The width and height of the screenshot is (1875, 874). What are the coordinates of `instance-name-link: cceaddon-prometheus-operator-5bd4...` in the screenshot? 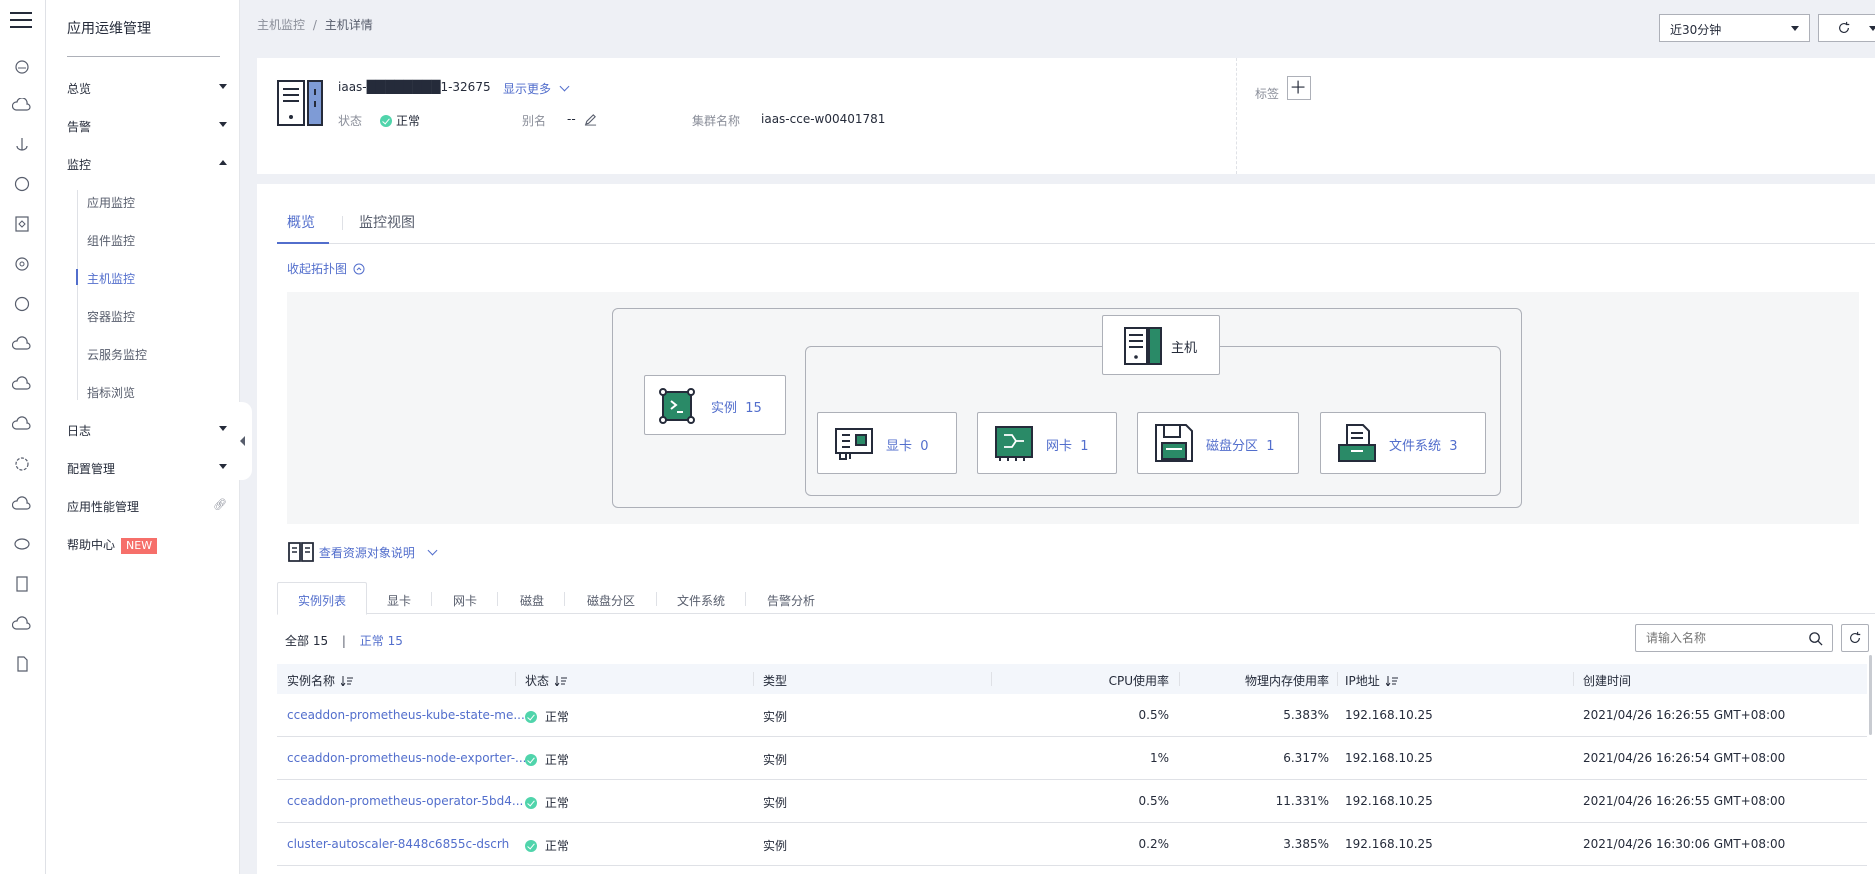 It's located at (405, 801).